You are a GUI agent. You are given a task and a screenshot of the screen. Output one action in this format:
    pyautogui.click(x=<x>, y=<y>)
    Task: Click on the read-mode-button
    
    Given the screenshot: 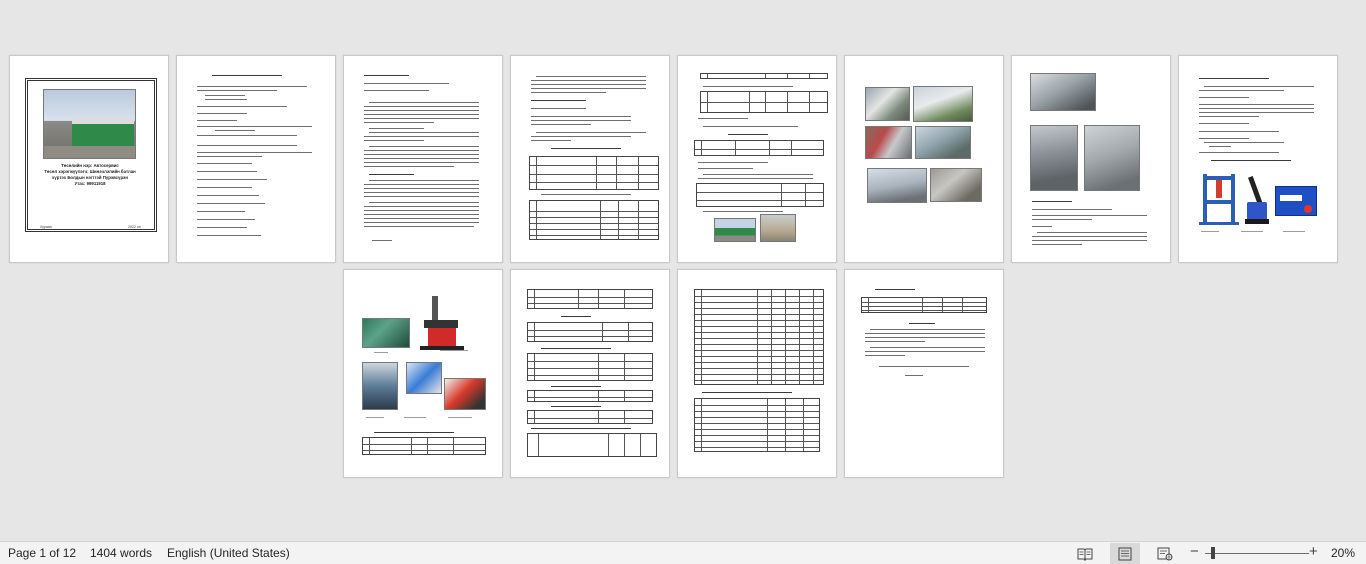 What is the action you would take?
    pyautogui.click(x=1085, y=553)
    